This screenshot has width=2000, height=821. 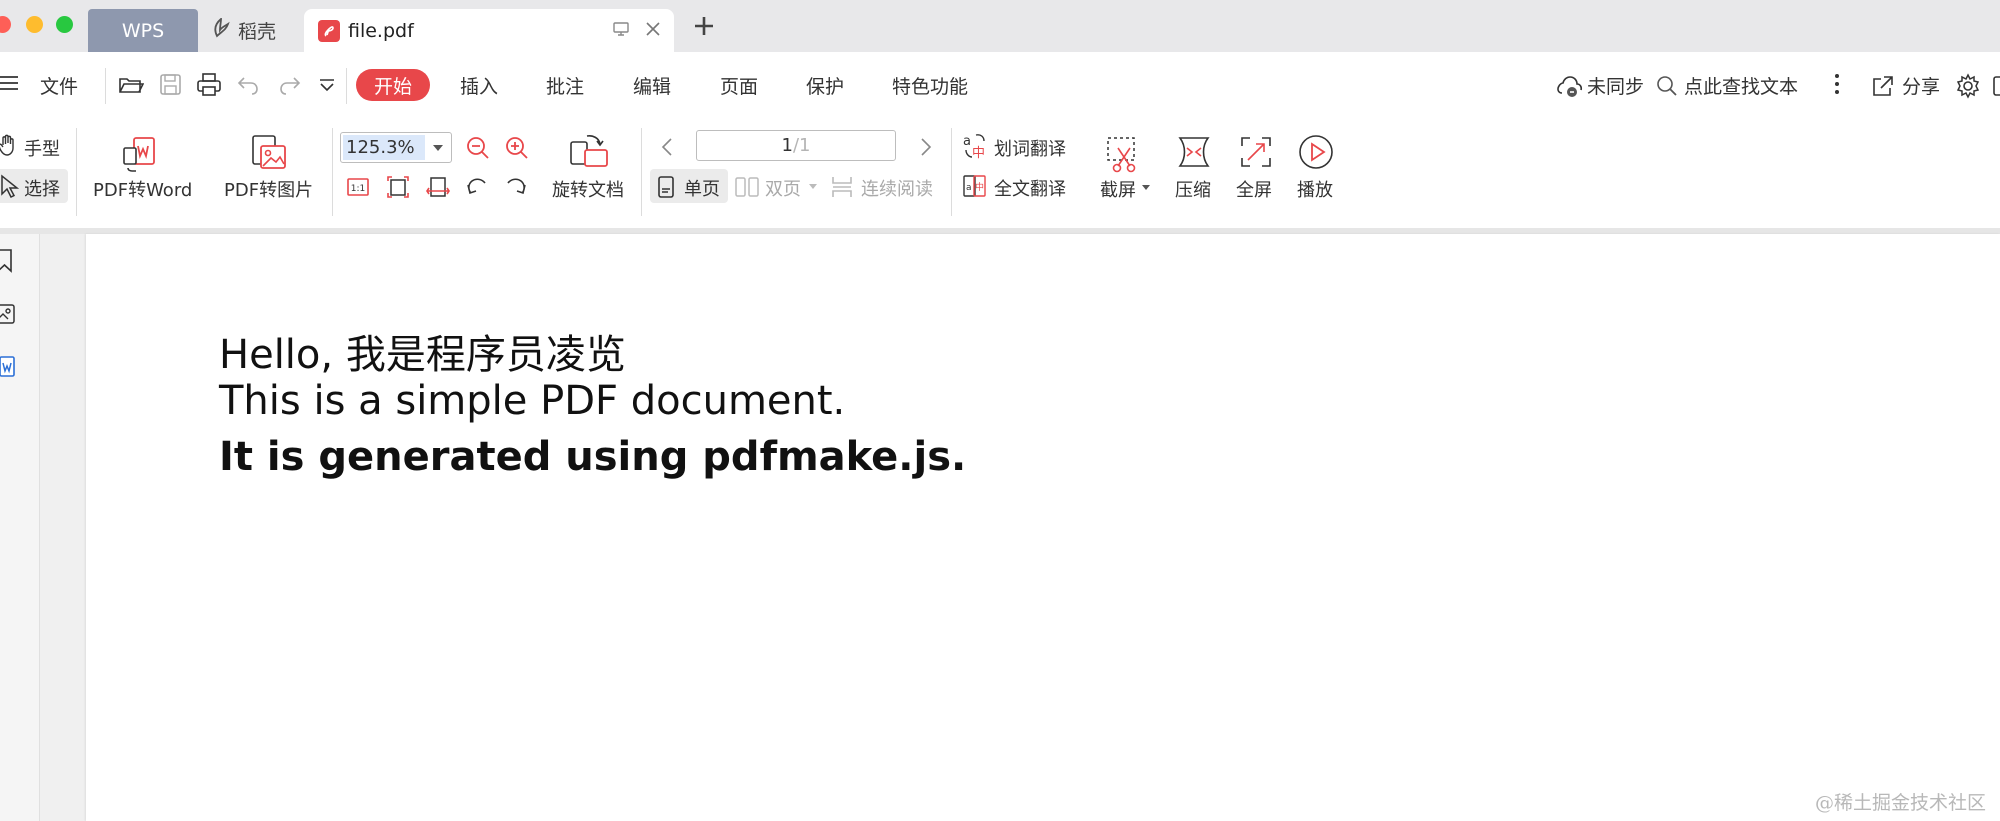 I want to click on monitor-icon, so click(x=621, y=31).